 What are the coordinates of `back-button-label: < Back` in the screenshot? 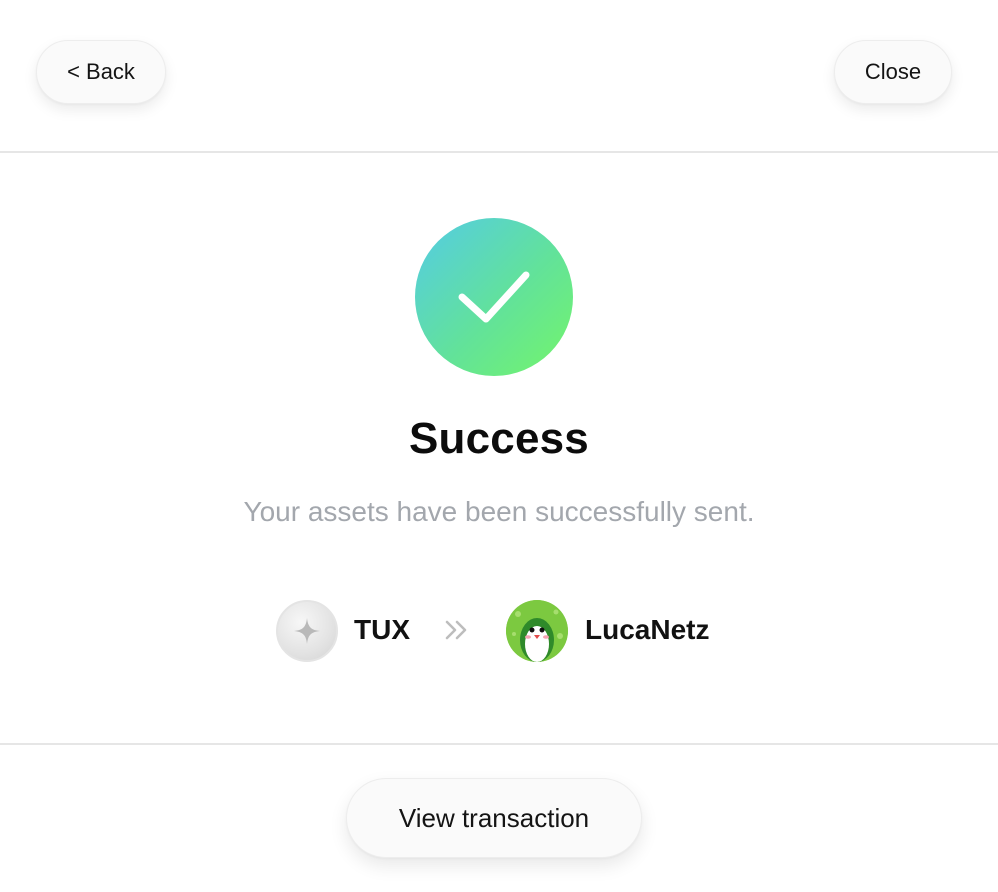 It's located at (101, 71).